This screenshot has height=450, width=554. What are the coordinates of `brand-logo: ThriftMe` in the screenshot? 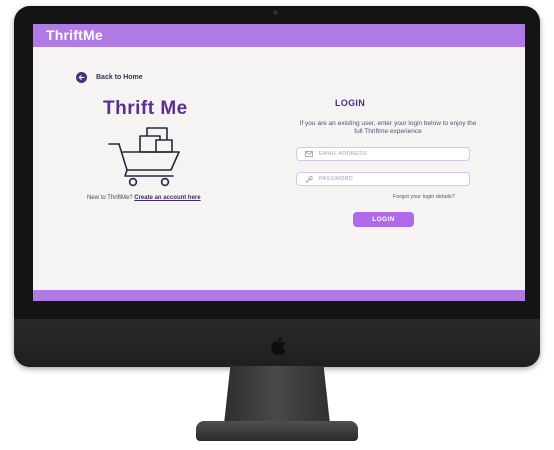 It's located at (74, 35).